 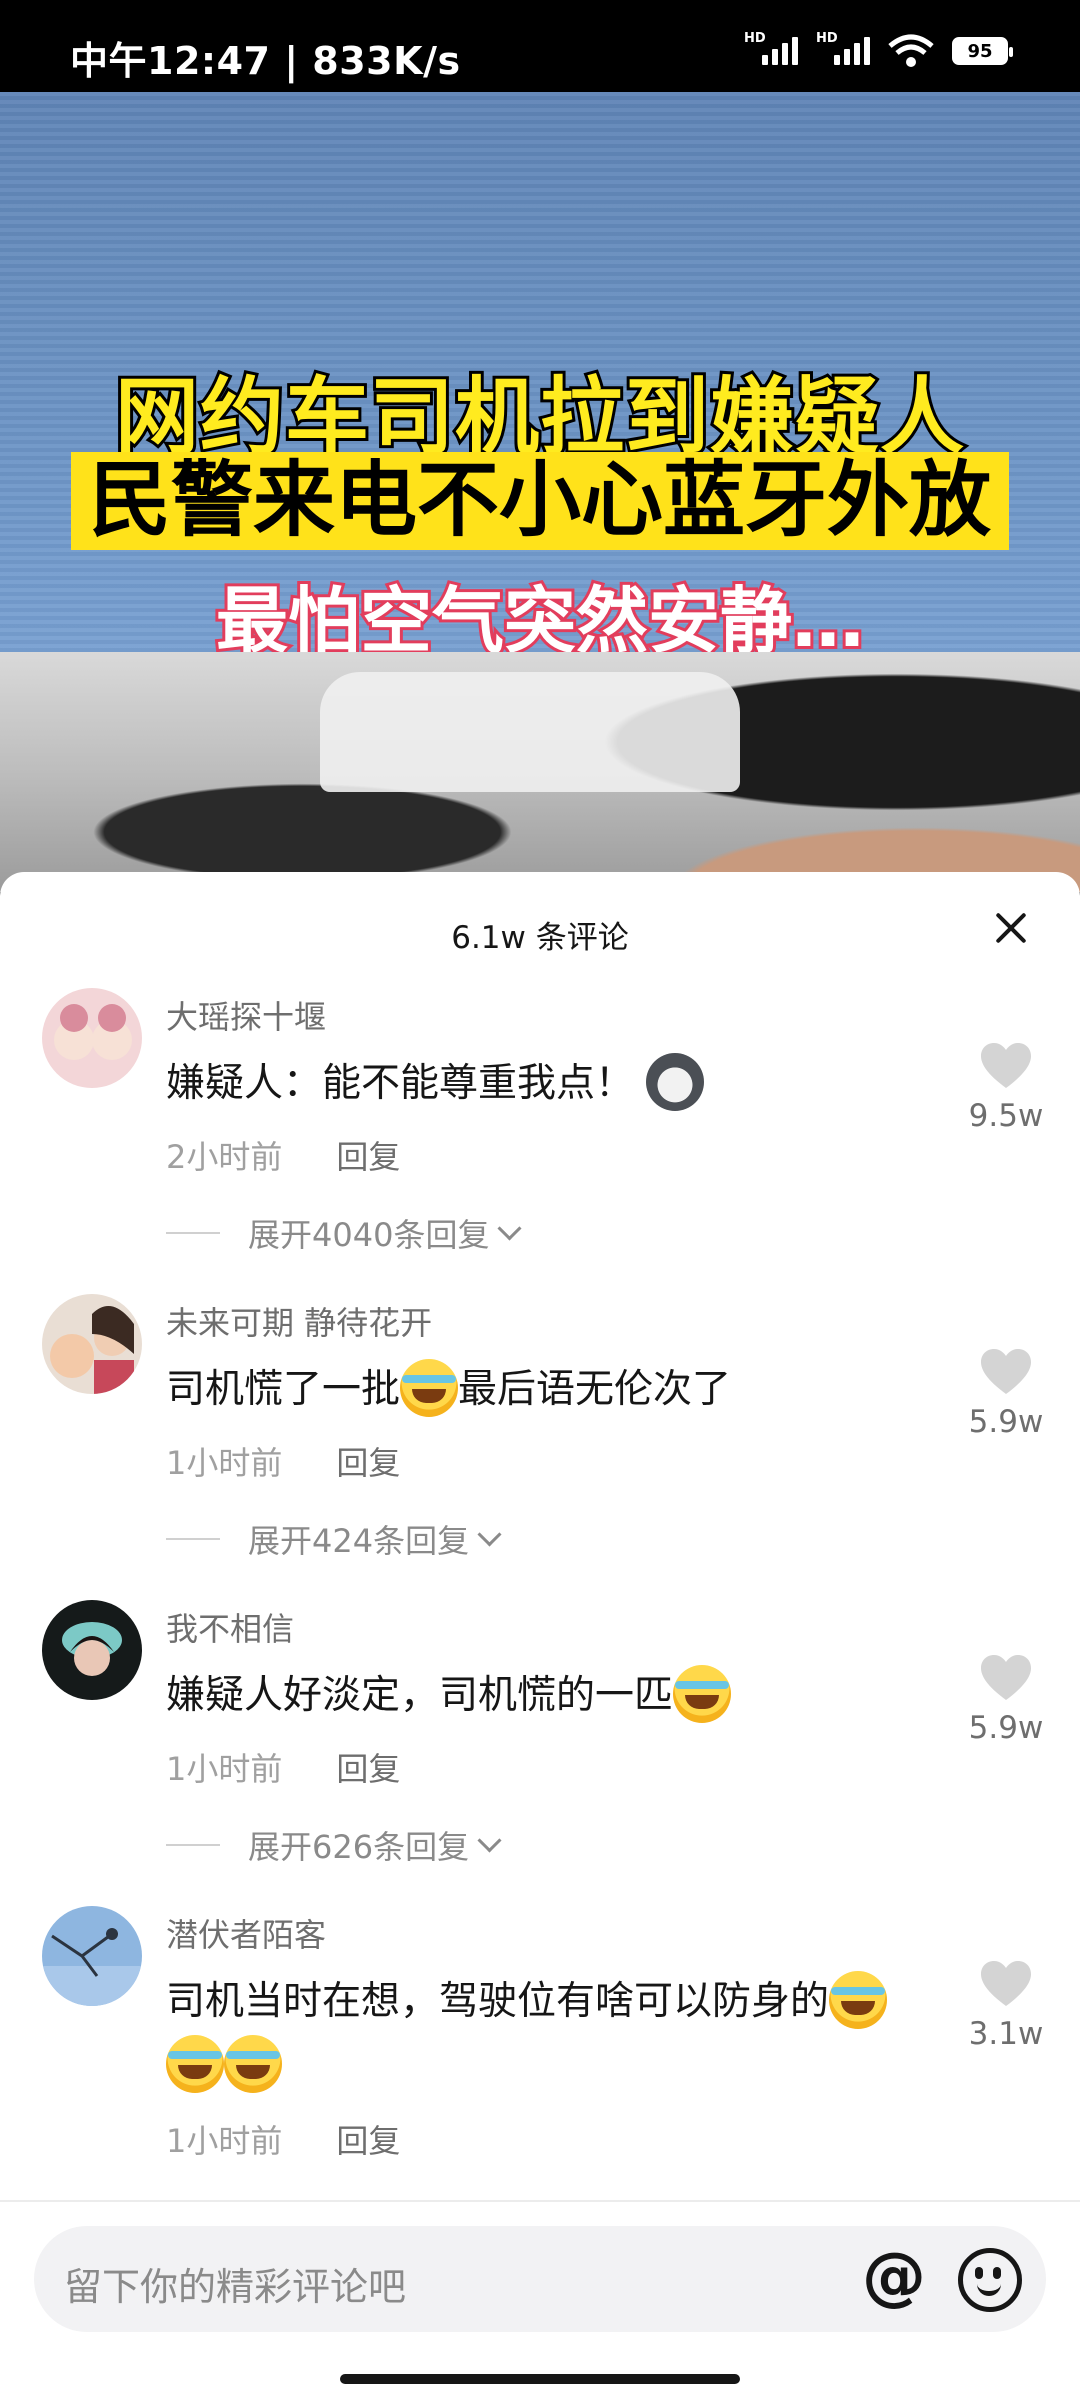 I want to click on close-icon, so click(x=1010, y=928).